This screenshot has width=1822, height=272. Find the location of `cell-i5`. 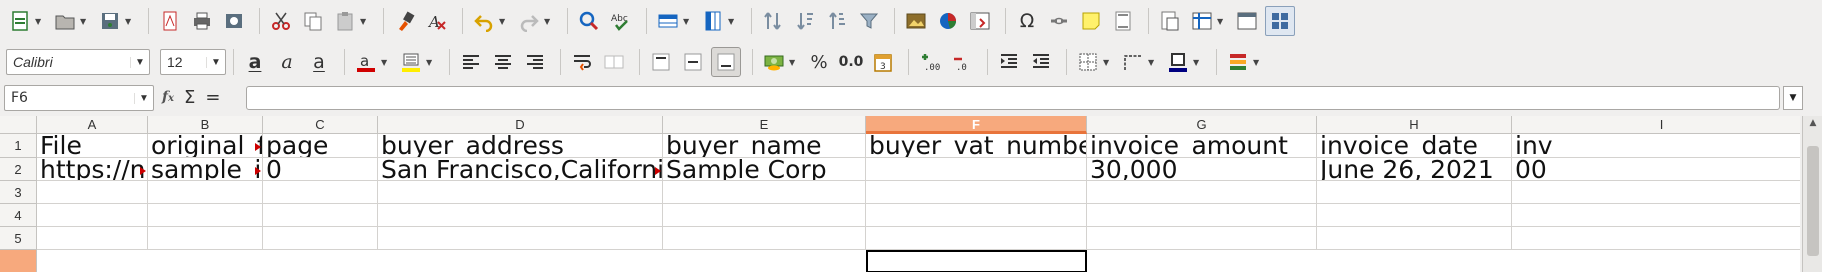

cell-i5 is located at coordinates (1656, 238).